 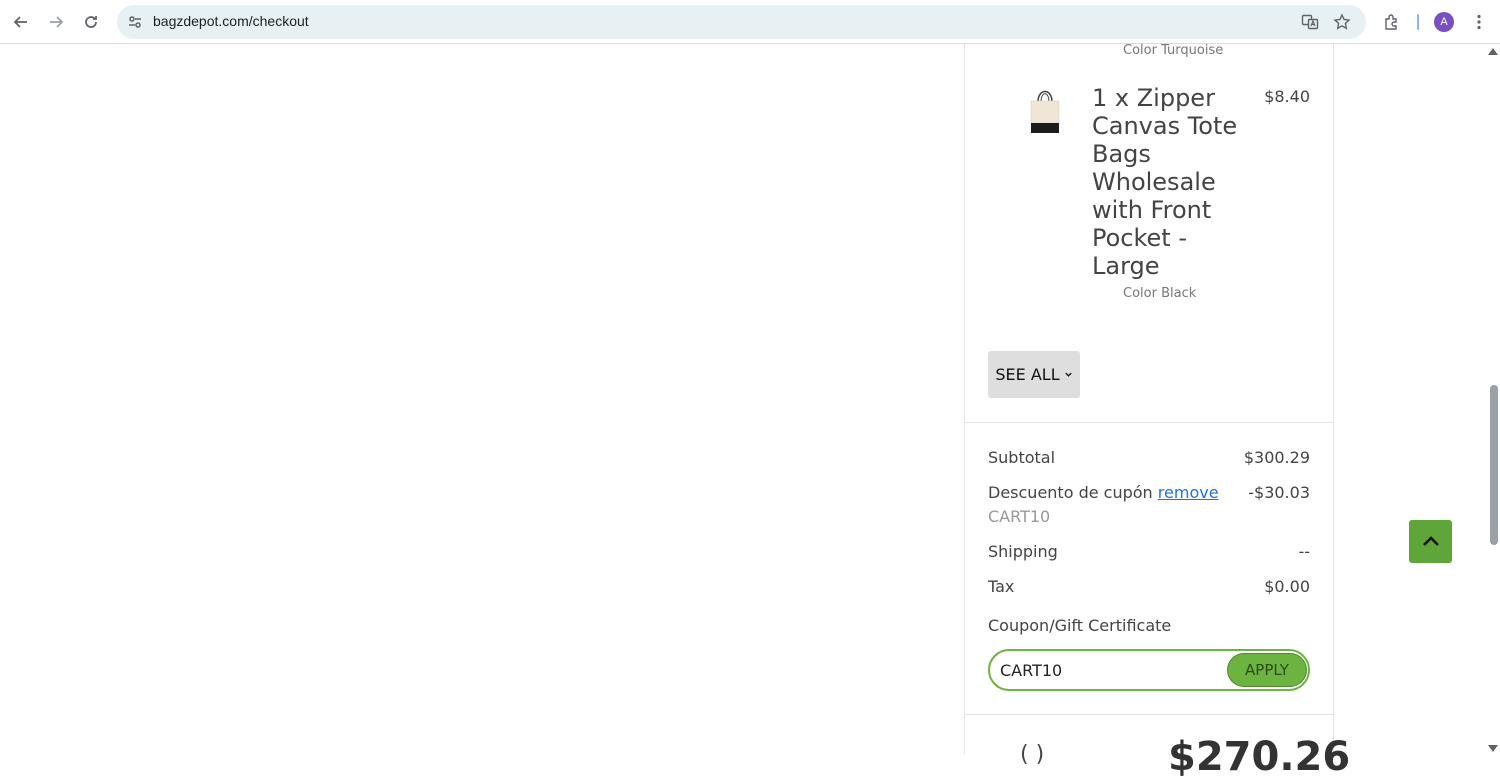 What do you see at coordinates (1045, 110) in the screenshot?
I see `product-thumbnail` at bounding box center [1045, 110].